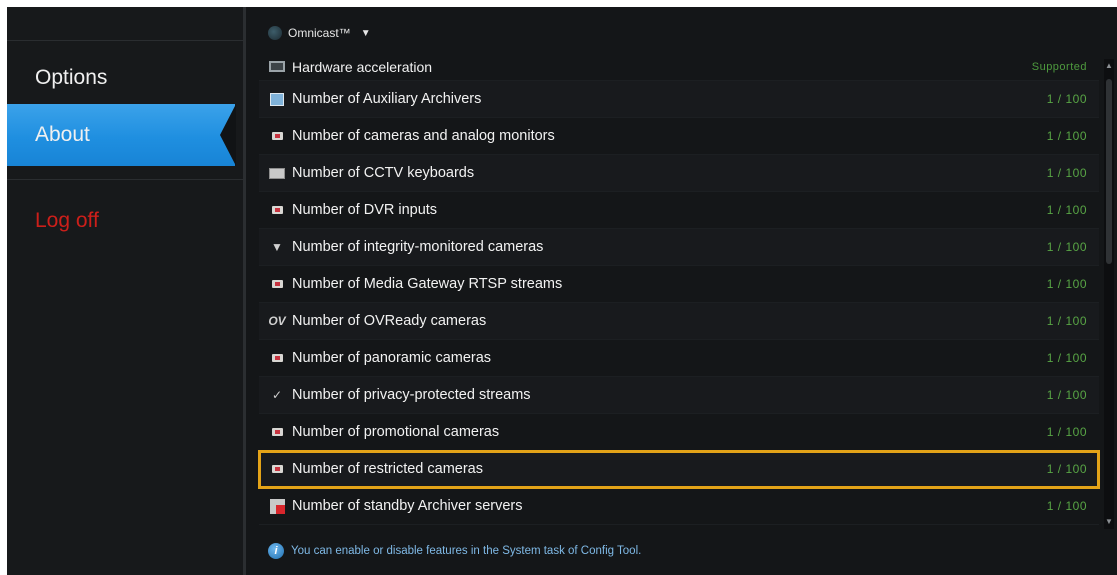 The height and width of the screenshot is (575, 1117). I want to click on product-name: Omnicast™, so click(319, 33).